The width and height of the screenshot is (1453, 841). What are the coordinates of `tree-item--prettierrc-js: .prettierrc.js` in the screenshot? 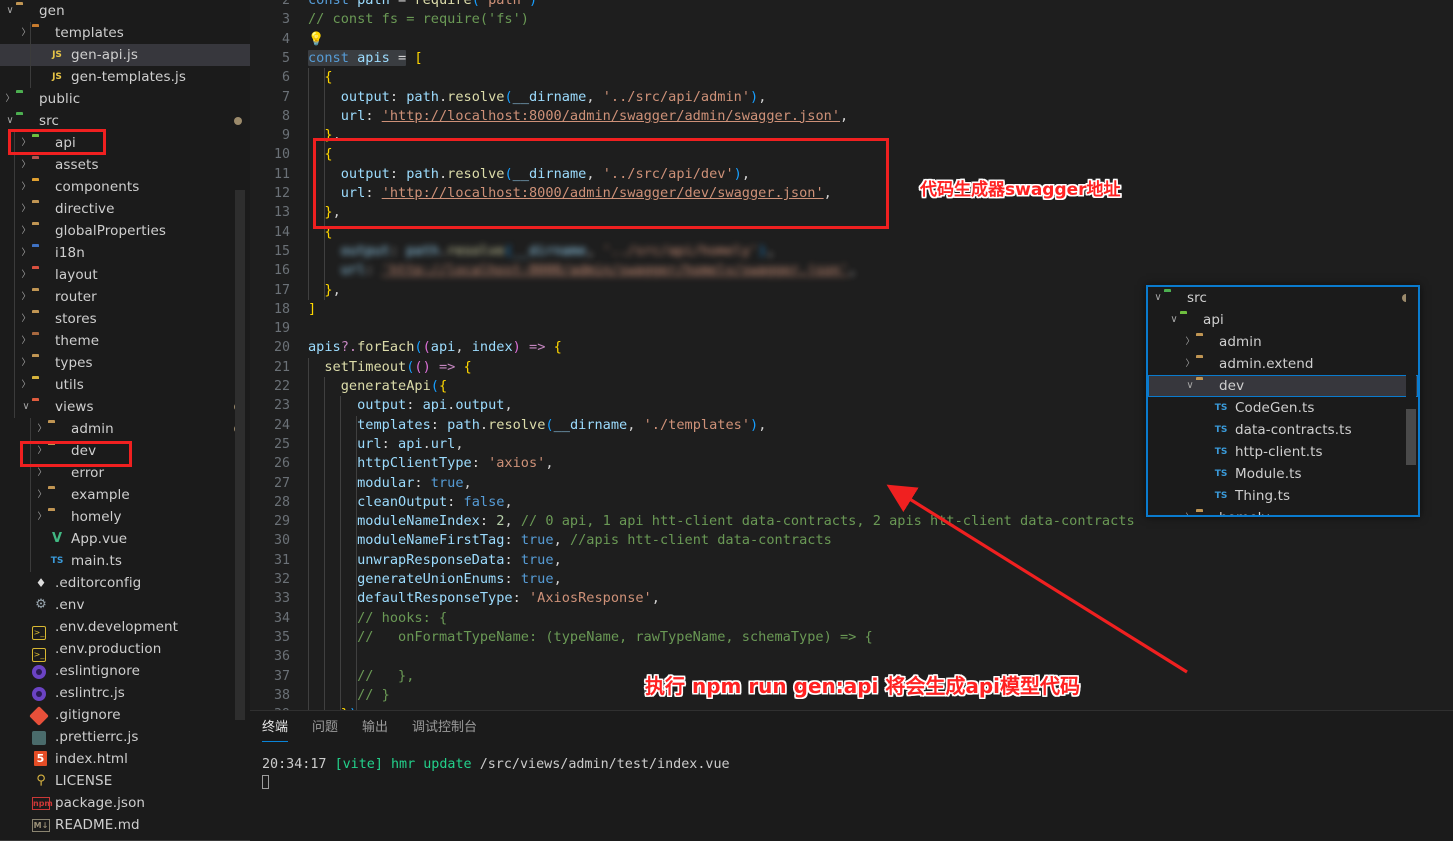 It's located at (125, 737).